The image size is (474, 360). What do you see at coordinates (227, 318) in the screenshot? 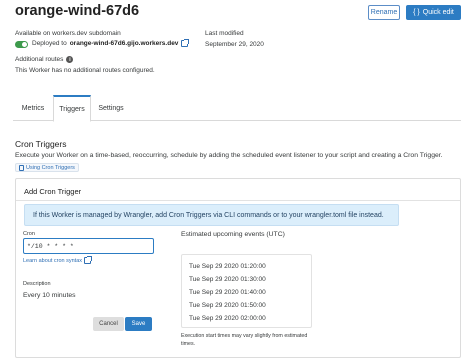
I see `list-item: Tue Sep 29 2020 02:00:00` at bounding box center [227, 318].